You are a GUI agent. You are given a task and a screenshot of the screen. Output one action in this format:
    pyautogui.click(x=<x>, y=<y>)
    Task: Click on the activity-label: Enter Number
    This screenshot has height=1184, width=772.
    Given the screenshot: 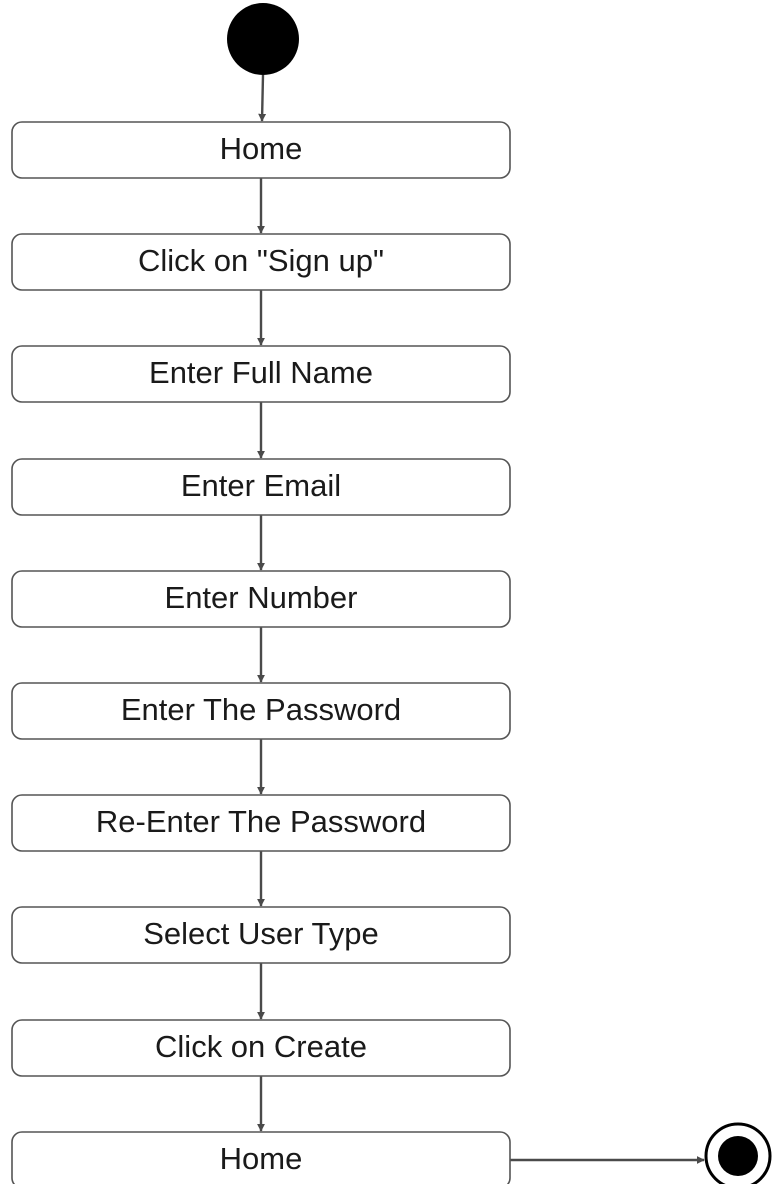 What is the action you would take?
    pyautogui.click(x=261, y=597)
    